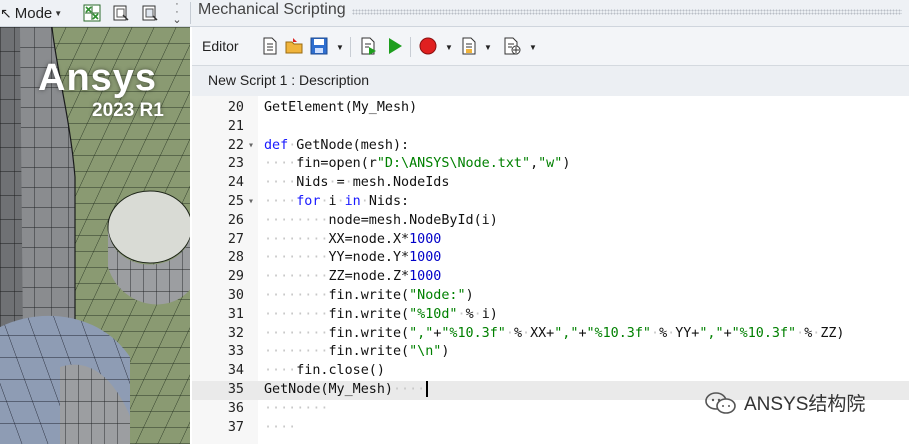  I want to click on line-number: 27, so click(235, 239).